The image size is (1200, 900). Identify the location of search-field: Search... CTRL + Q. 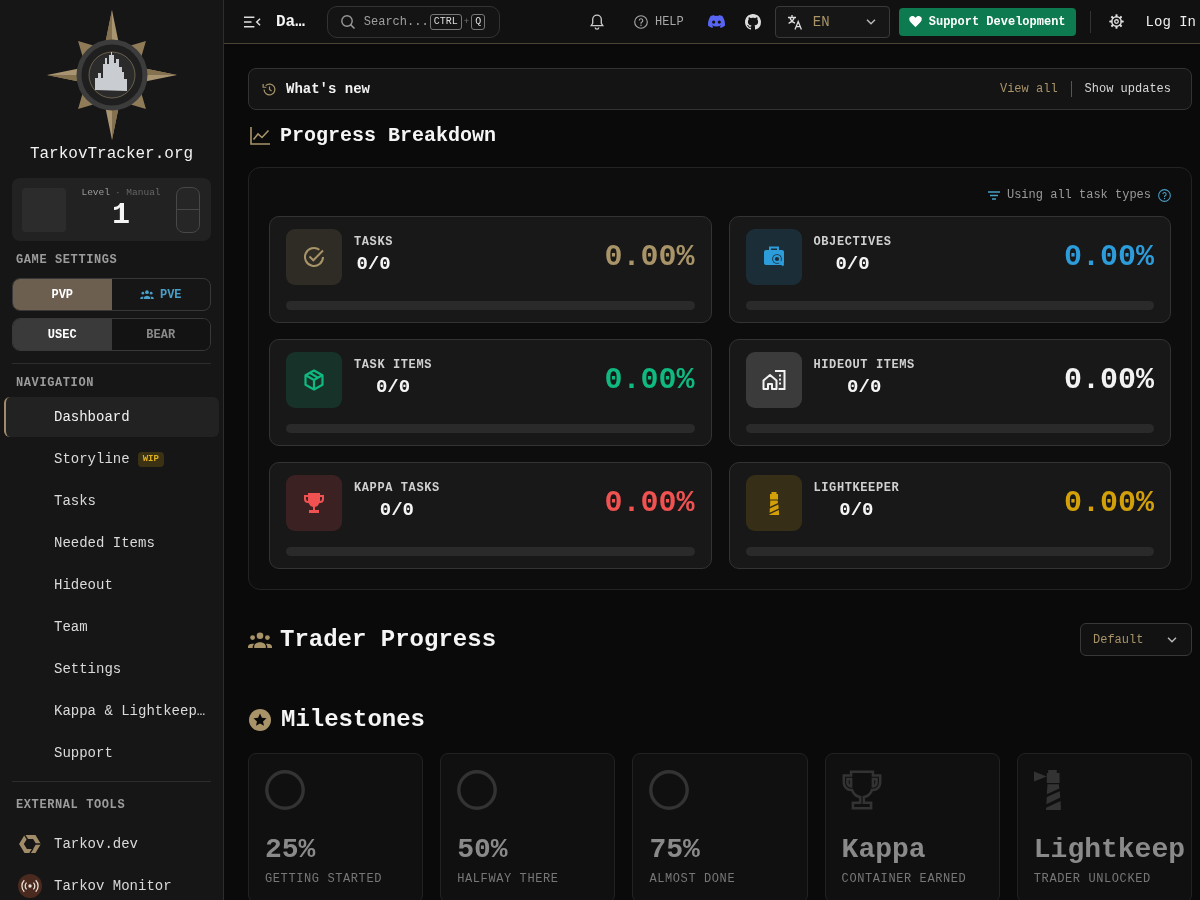
(413, 21).